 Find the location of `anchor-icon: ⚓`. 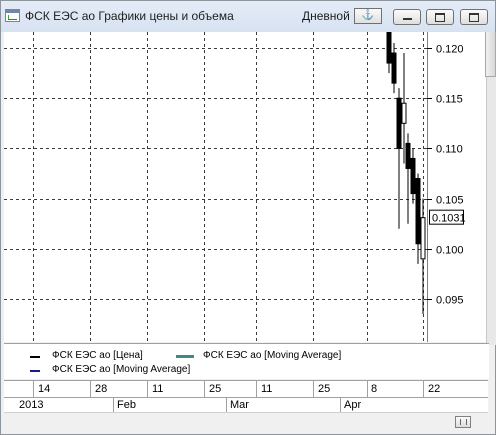

anchor-icon: ⚓ is located at coordinates (368, 15).